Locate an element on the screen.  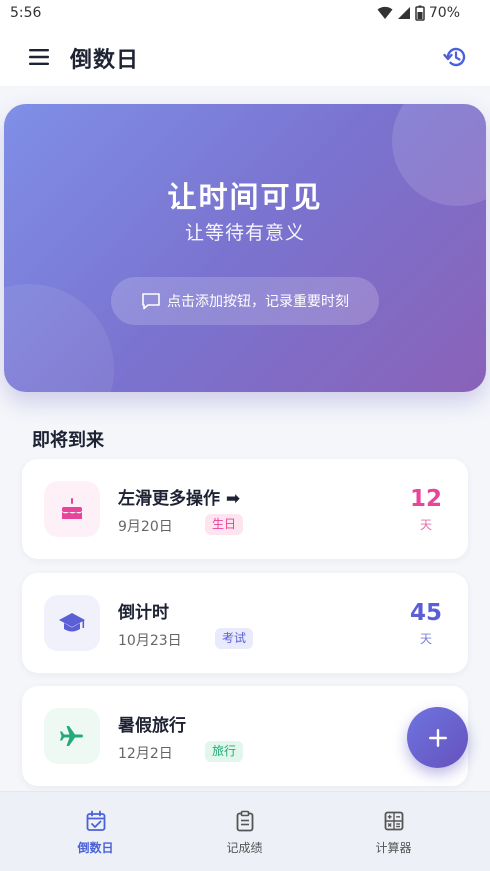
battery-level: 70% is located at coordinates (444, 13).